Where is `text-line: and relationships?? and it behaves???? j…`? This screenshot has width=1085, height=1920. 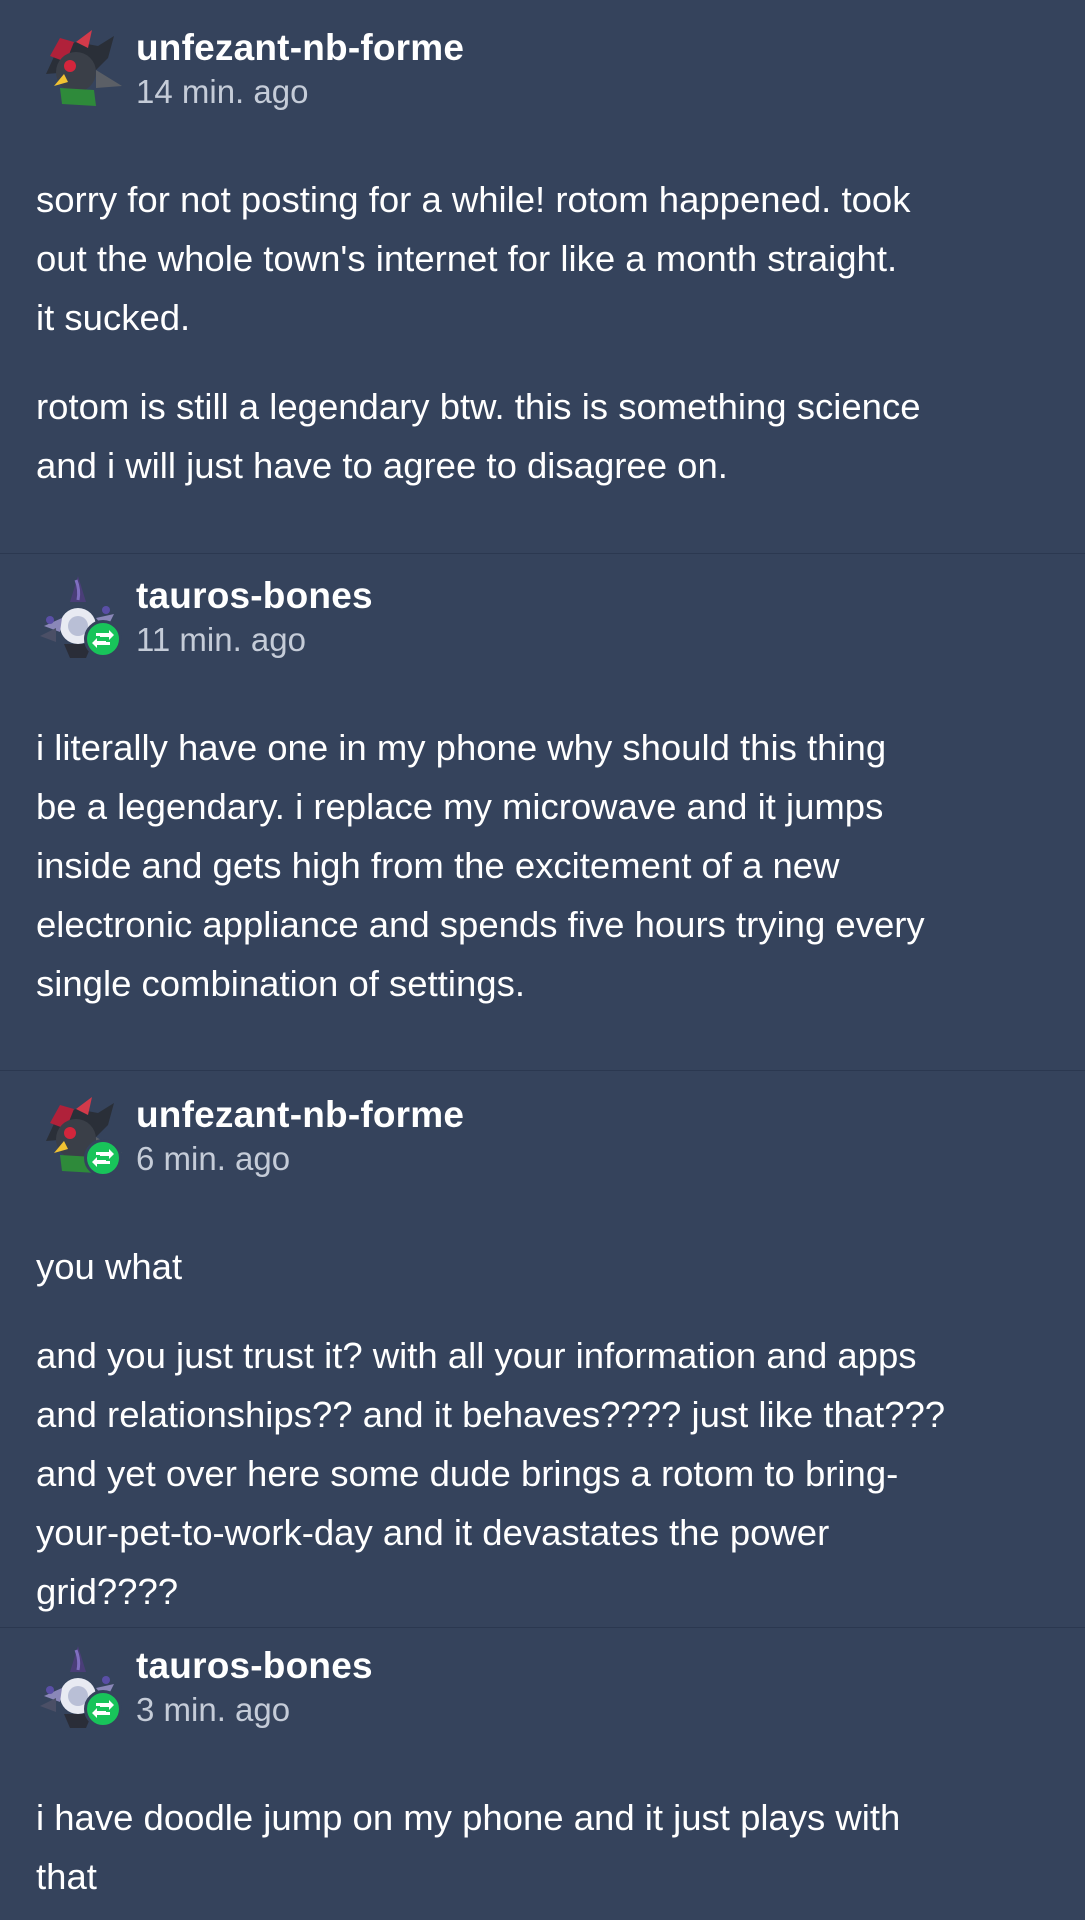
text-line: and relationships?? and it behaves???? j… is located at coordinates (491, 1414).